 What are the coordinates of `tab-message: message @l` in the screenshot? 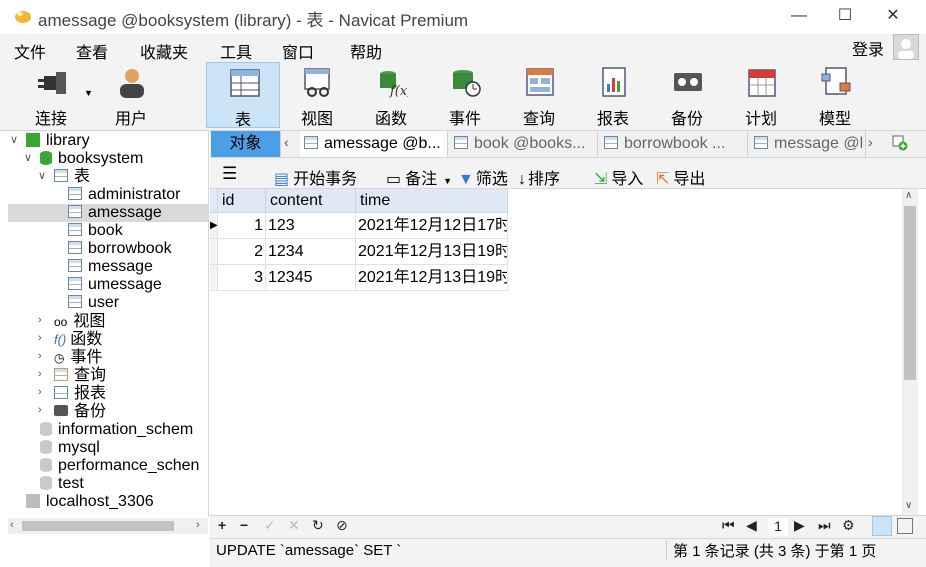 It's located at (808, 144).